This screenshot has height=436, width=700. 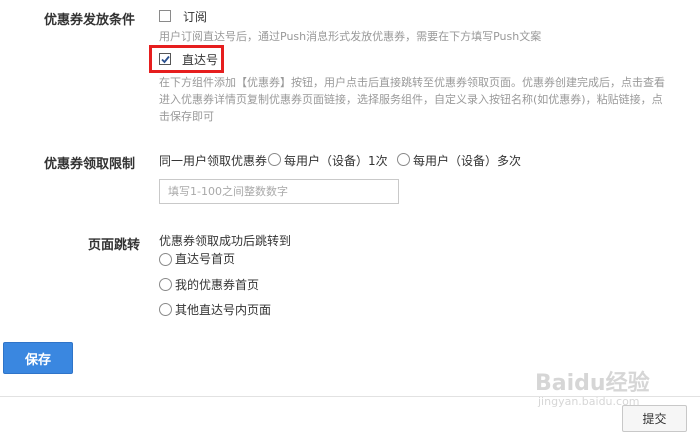 I want to click on redirect-my-coupons-label: 我的优惠券首页, so click(x=217, y=285).